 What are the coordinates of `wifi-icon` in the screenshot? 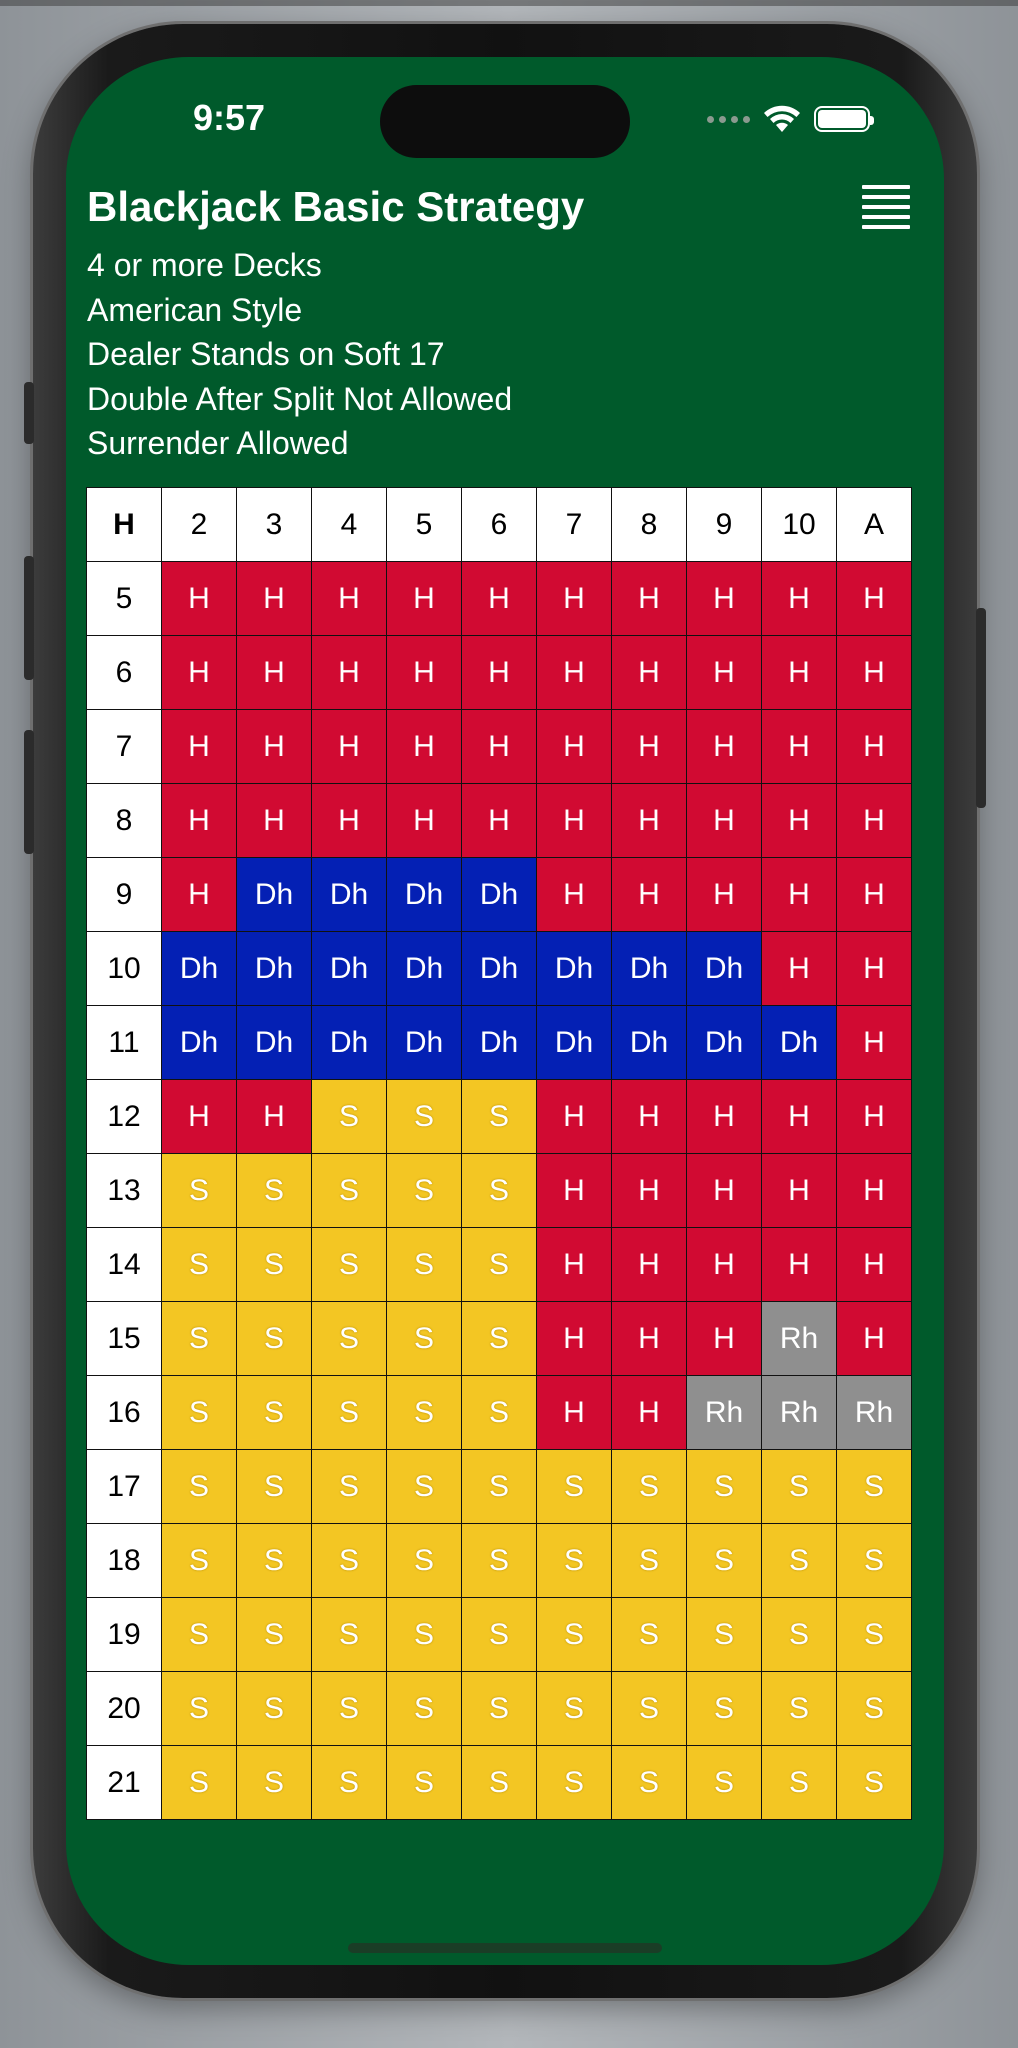 It's located at (782, 118).